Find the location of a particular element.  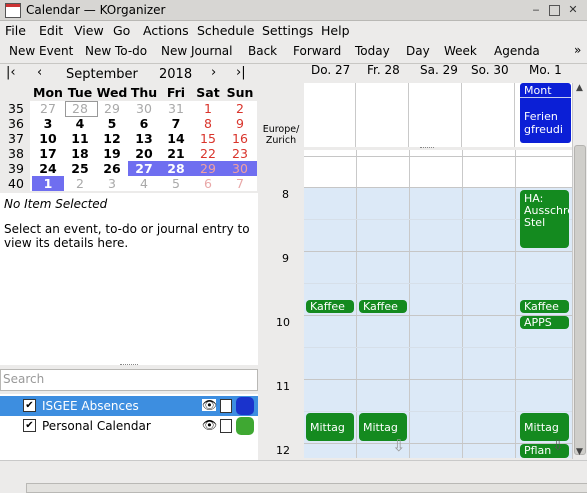

menu-help: Help is located at coordinates (335, 30).